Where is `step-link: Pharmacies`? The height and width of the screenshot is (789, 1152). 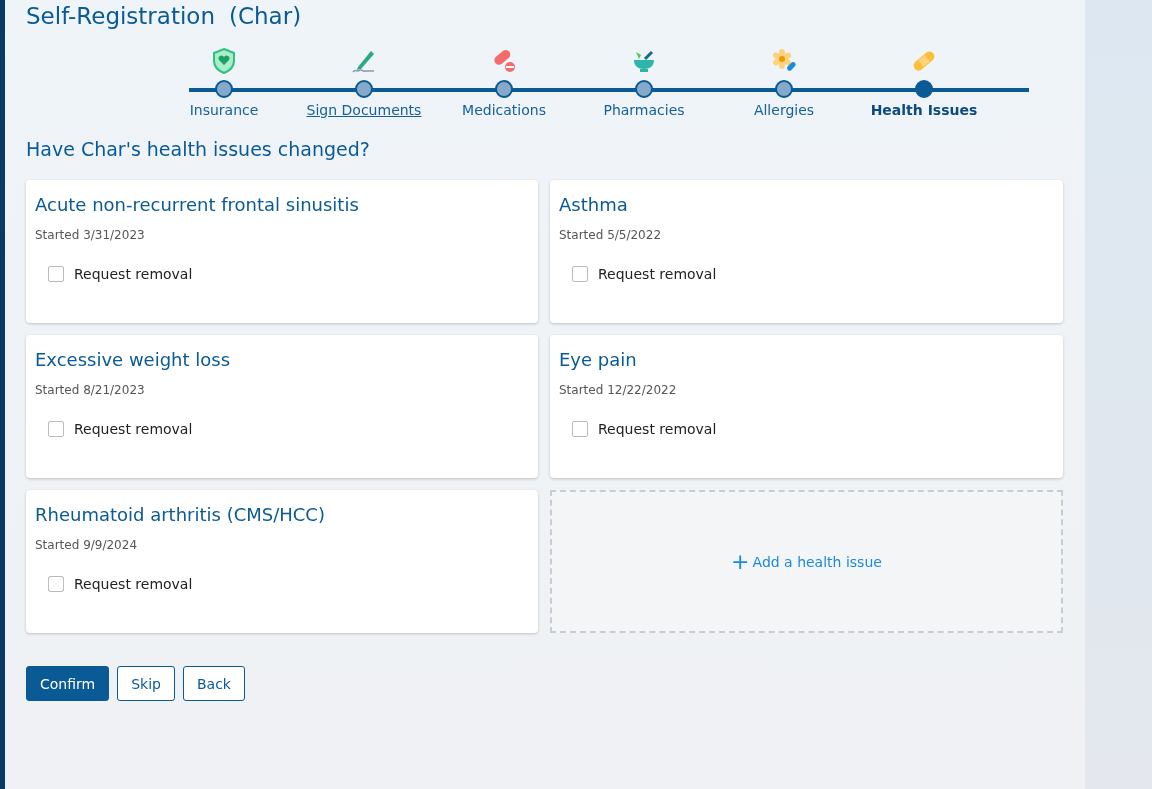 step-link: Pharmacies is located at coordinates (644, 110).